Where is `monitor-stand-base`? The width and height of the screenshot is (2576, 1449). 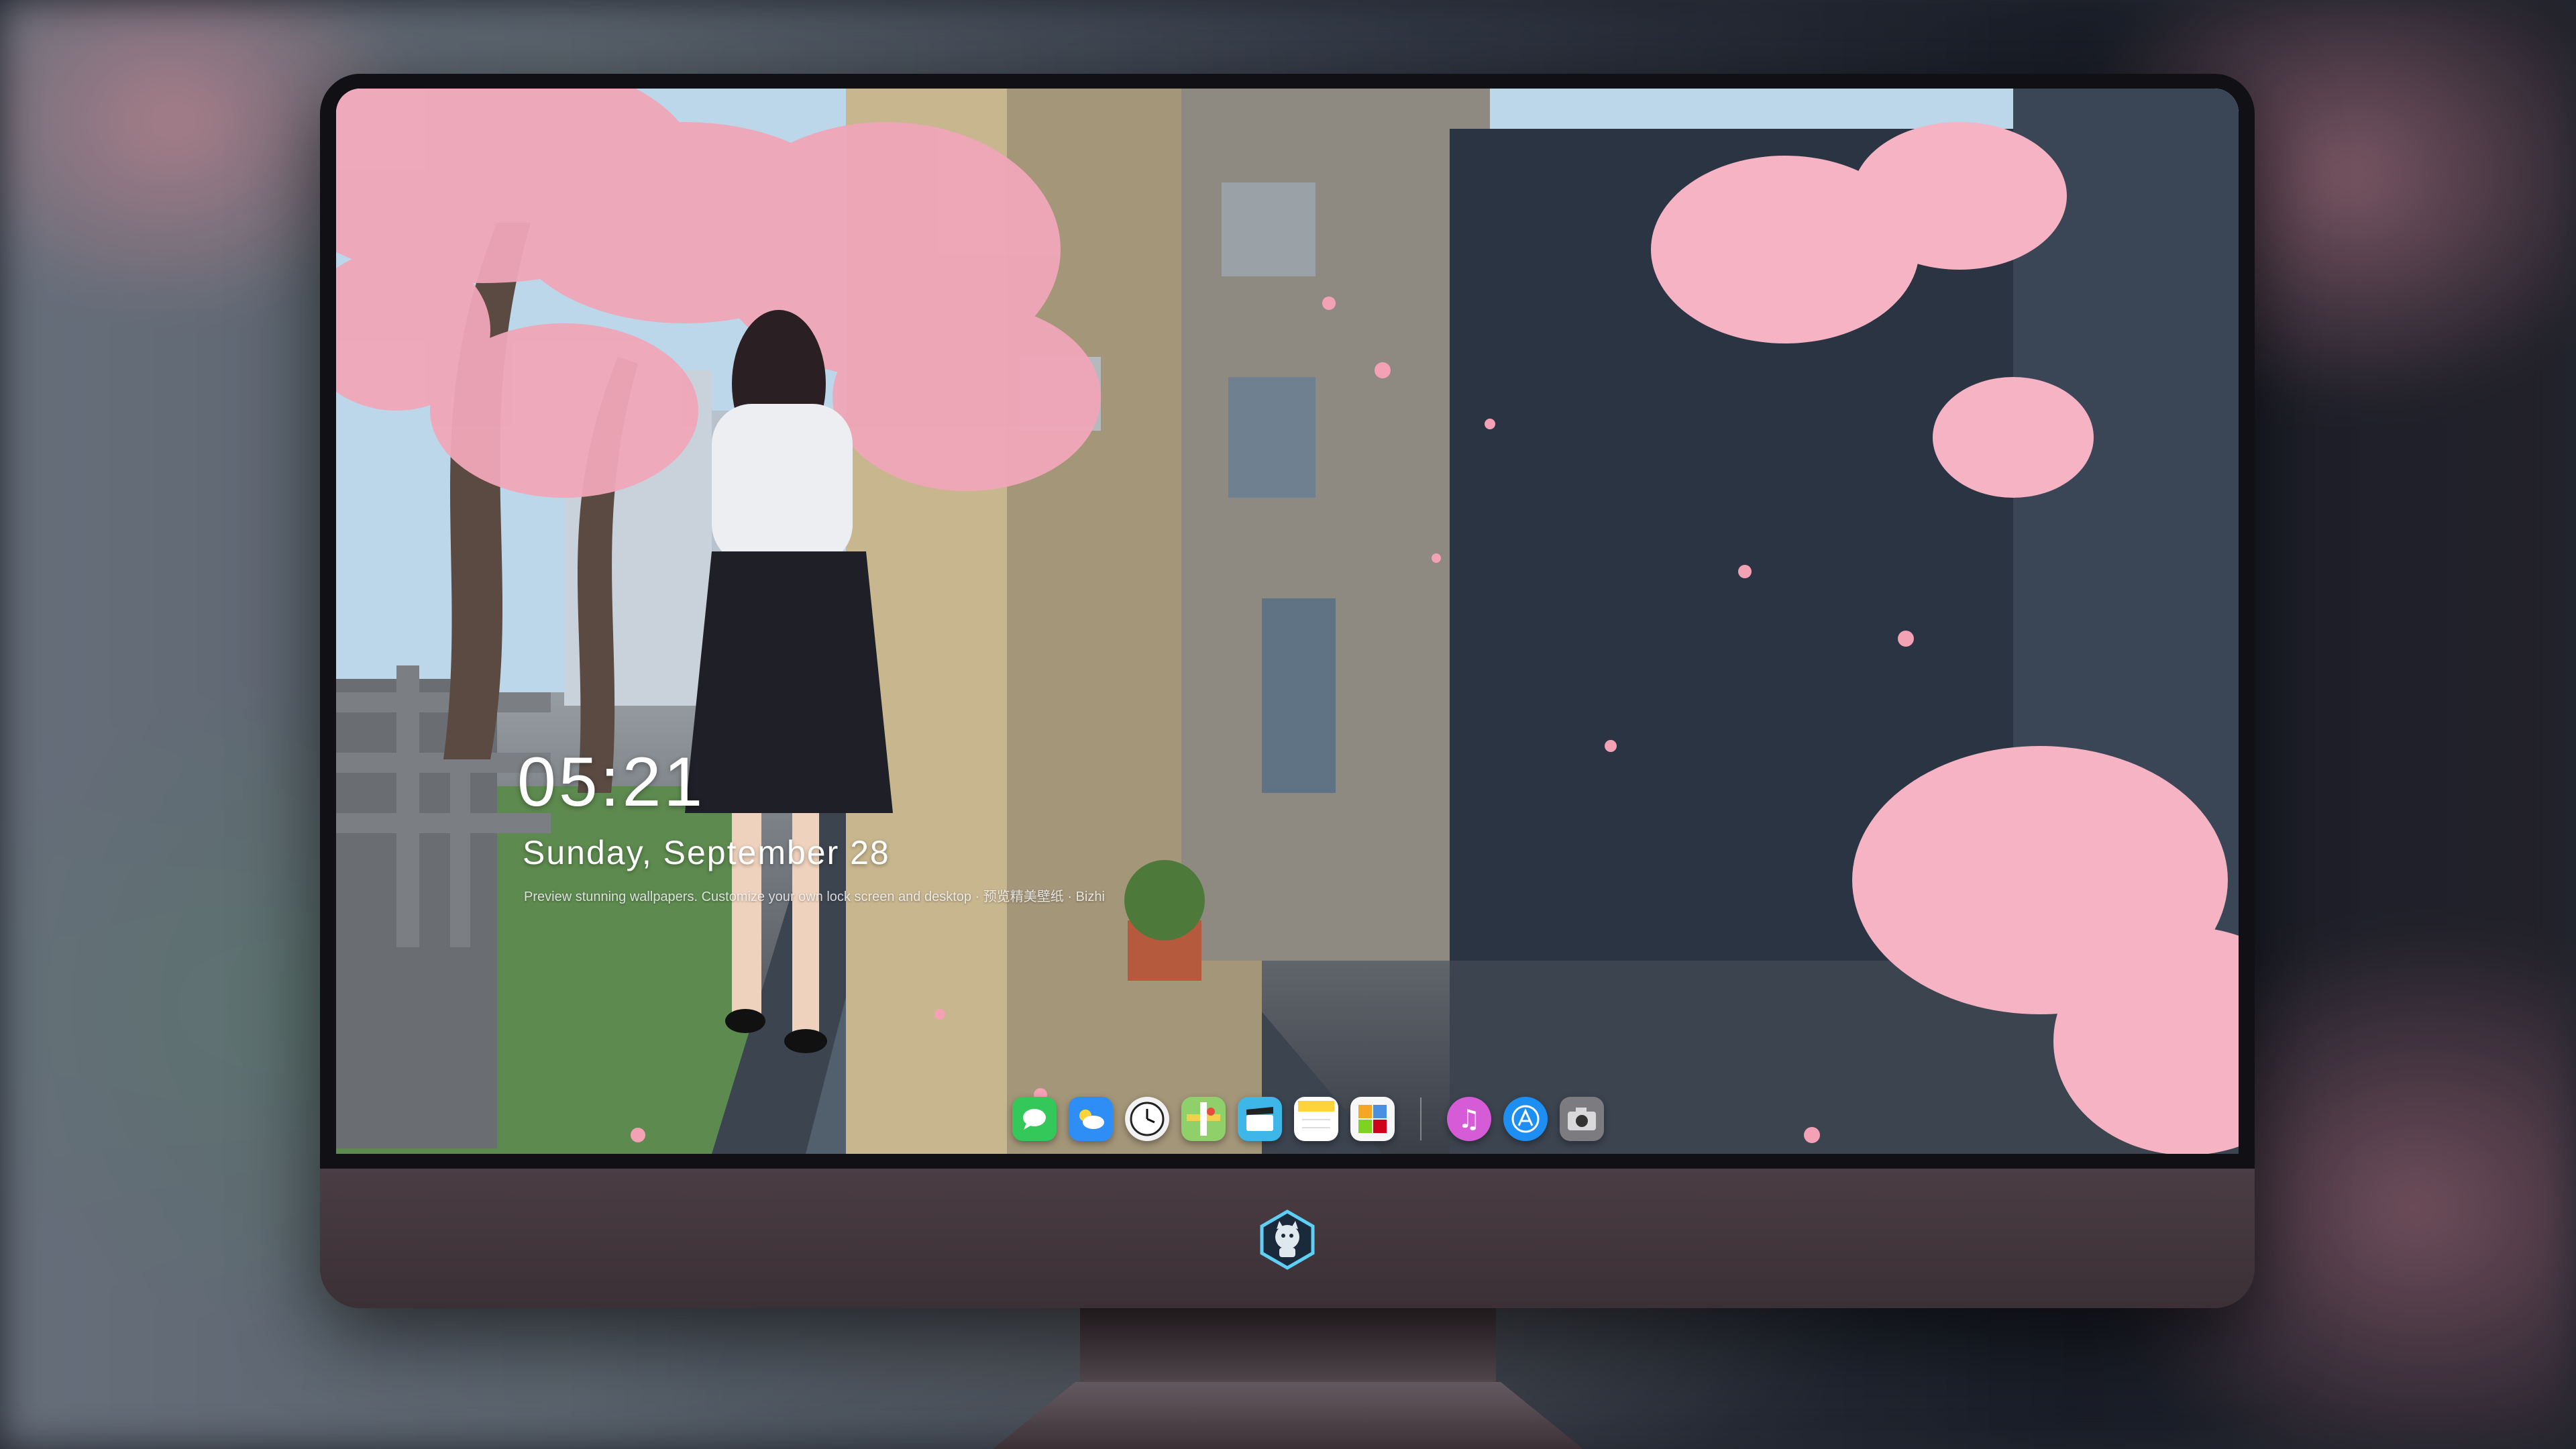
monitor-stand-base is located at coordinates (1288, 1415).